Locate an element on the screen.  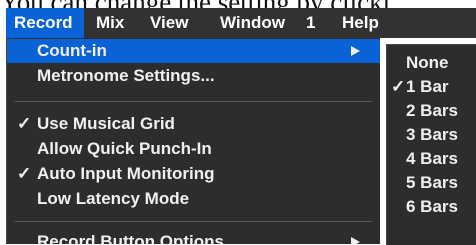
menubar-item-view: View is located at coordinates (169, 23).